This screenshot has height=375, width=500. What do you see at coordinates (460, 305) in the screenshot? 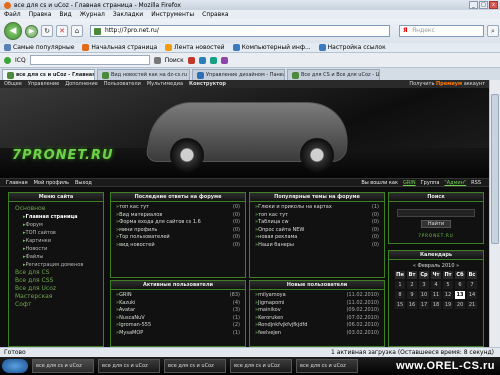
I see `calendar-day: 20` at bounding box center [460, 305].